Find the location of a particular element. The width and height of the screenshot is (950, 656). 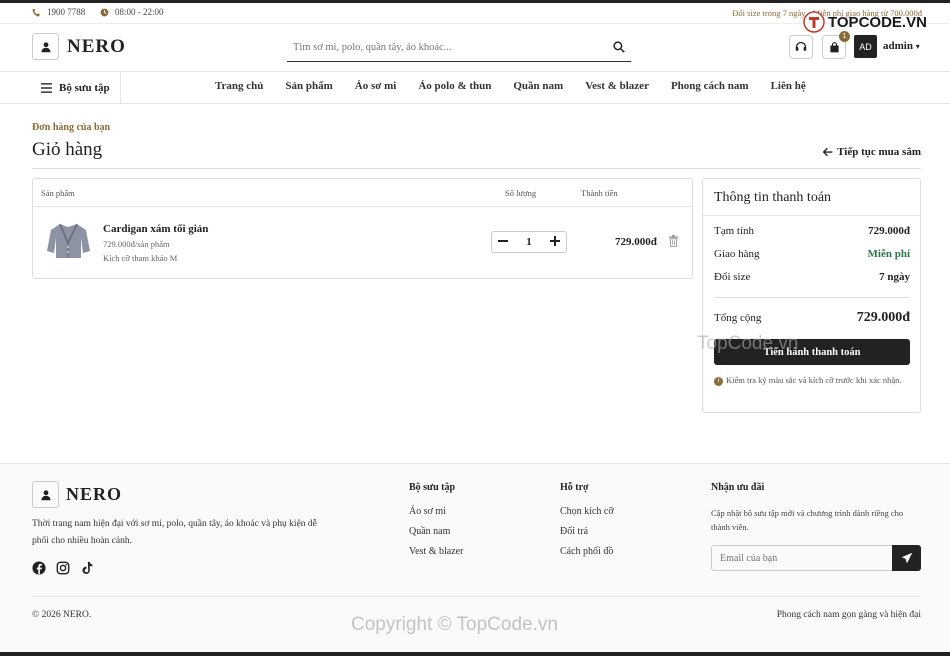

quantity-stepper: 1 is located at coordinates (529, 242).